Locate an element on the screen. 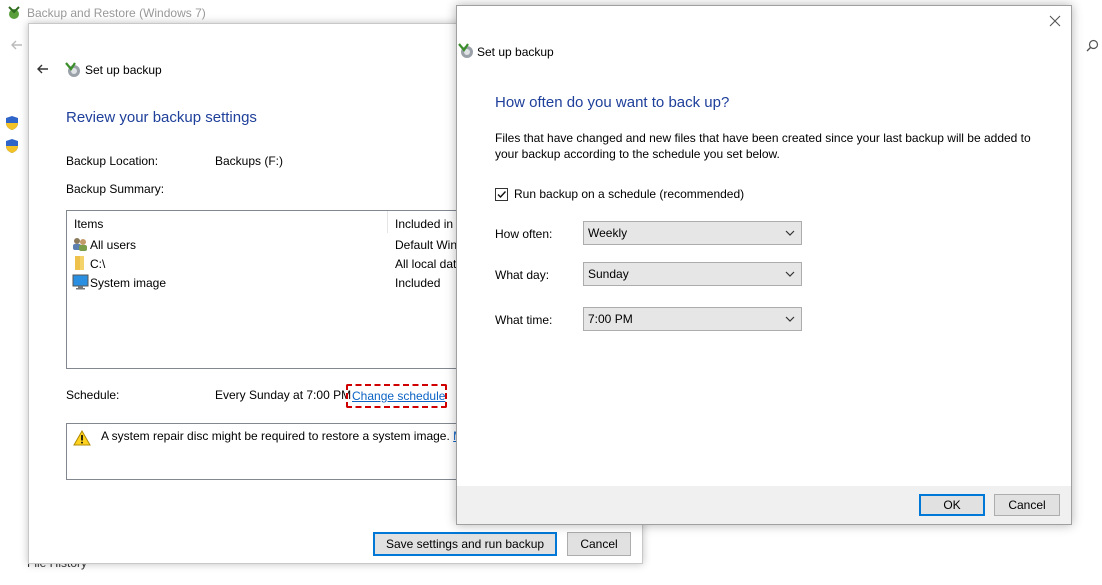 This screenshot has width=1102, height=585. change-schedule-highlight: Change schedule is located at coordinates (396, 396).